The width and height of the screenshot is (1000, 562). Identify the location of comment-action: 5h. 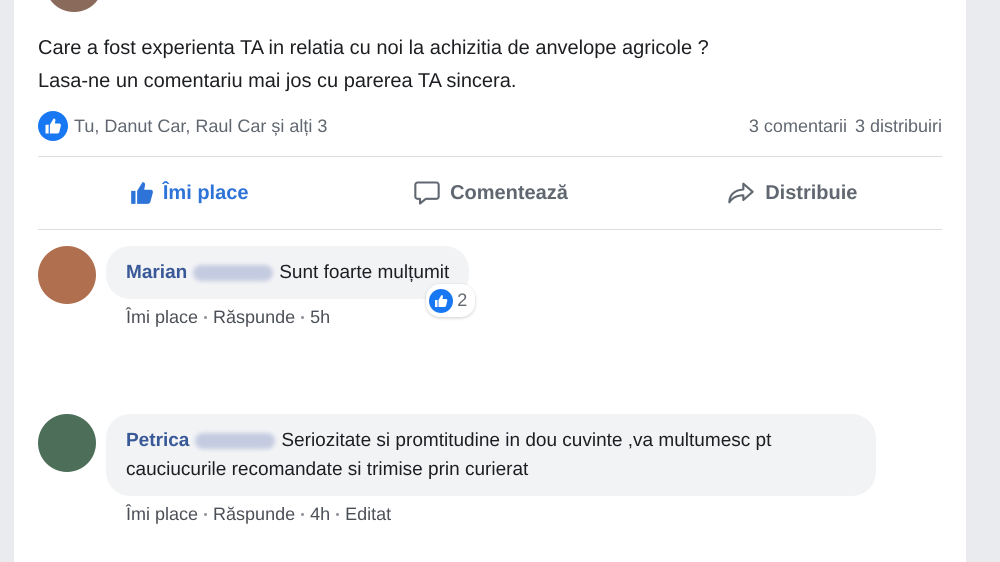
(320, 317).